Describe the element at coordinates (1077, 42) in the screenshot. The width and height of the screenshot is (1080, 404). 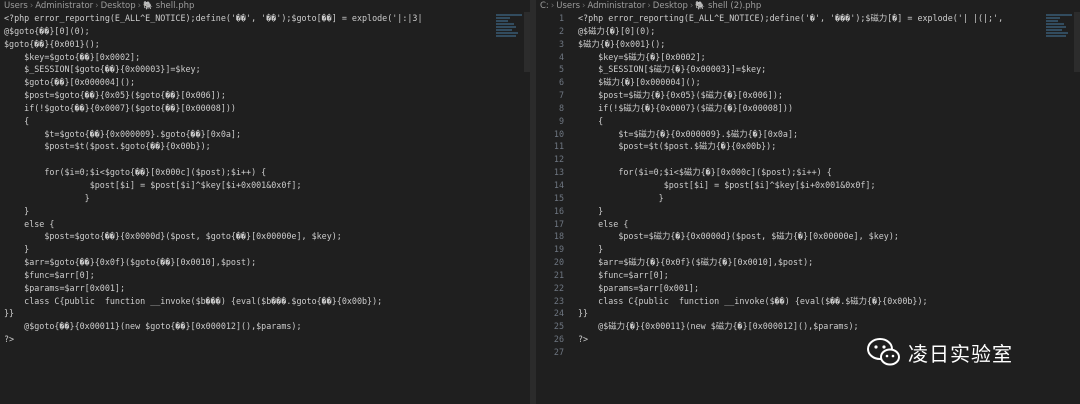
I see `vertical-scrollbar` at that location.